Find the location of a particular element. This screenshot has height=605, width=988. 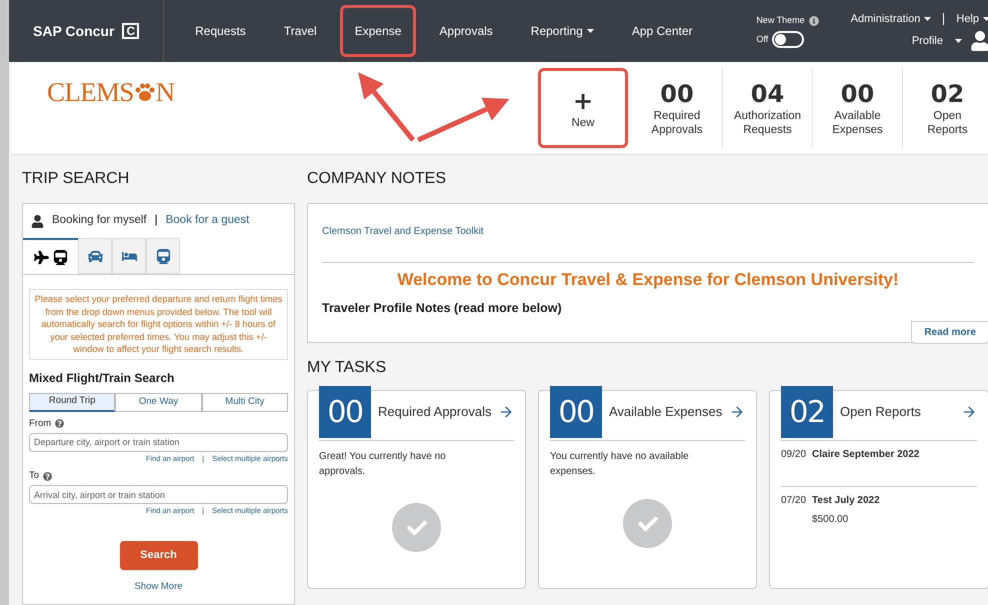

car-icon is located at coordinates (95, 256).